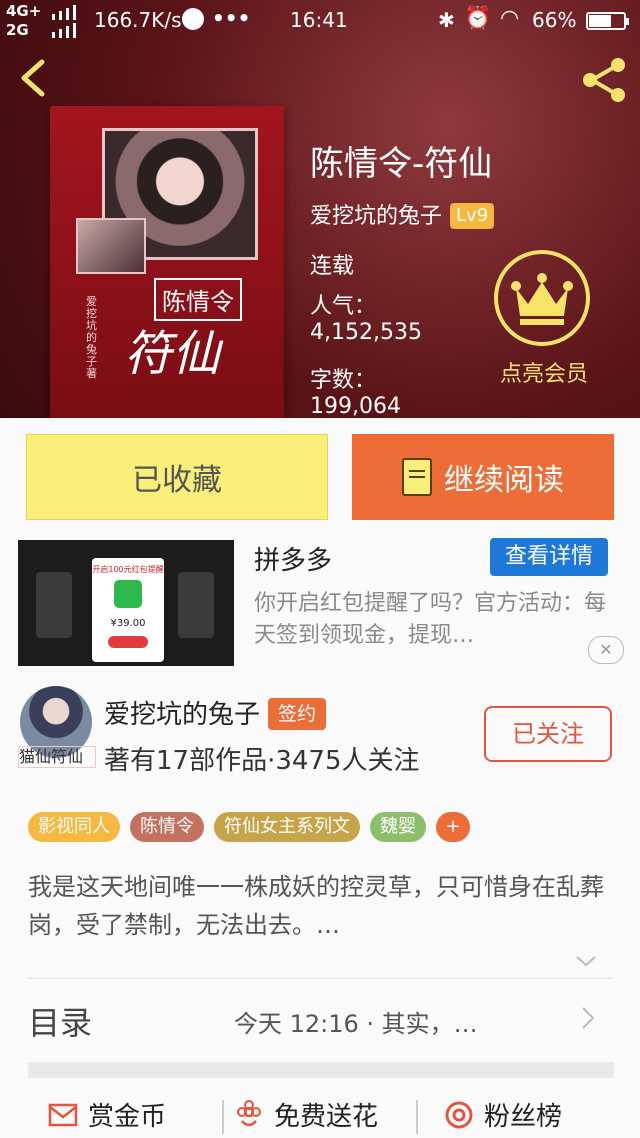  I want to click on bluetooth-icon: ✱, so click(446, 20).